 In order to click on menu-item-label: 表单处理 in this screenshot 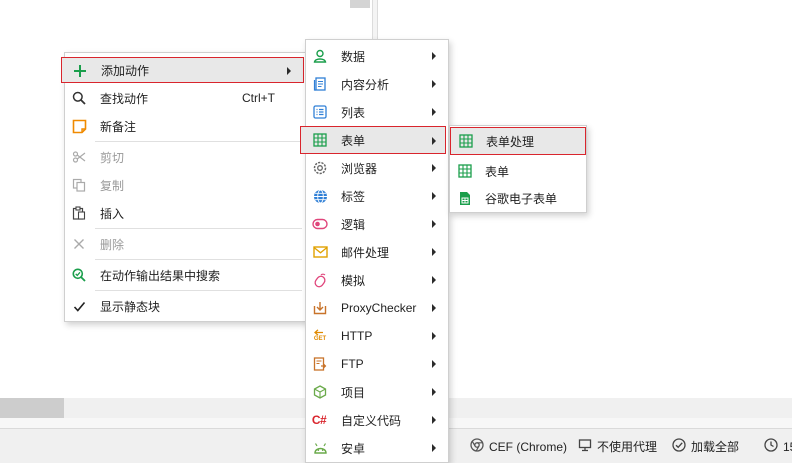, I will do `click(510, 141)`.